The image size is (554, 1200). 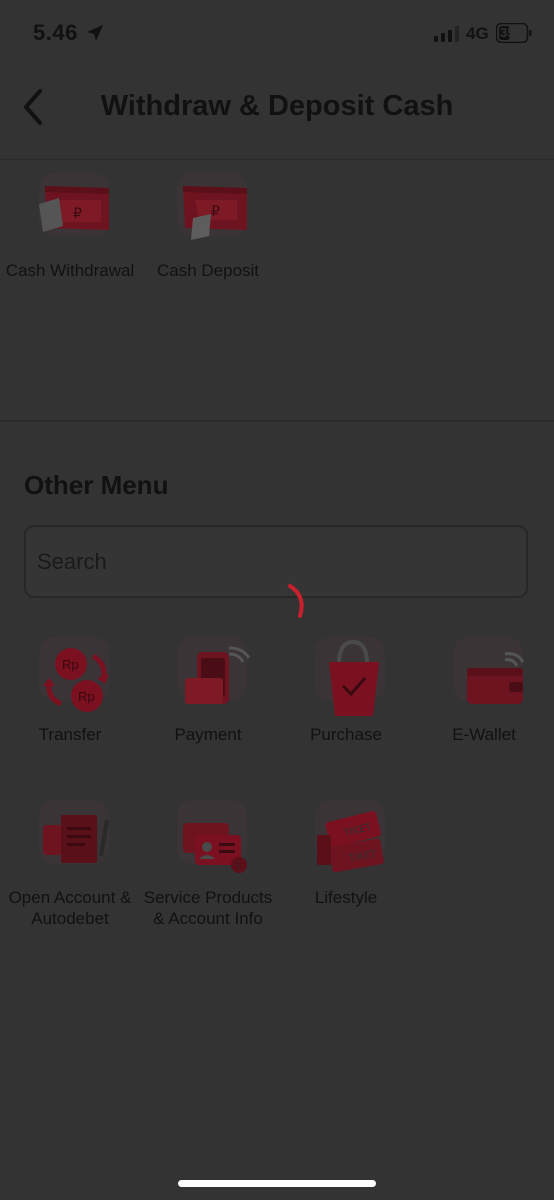 I want to click on purchase-label: Purchase, so click(x=346, y=734).